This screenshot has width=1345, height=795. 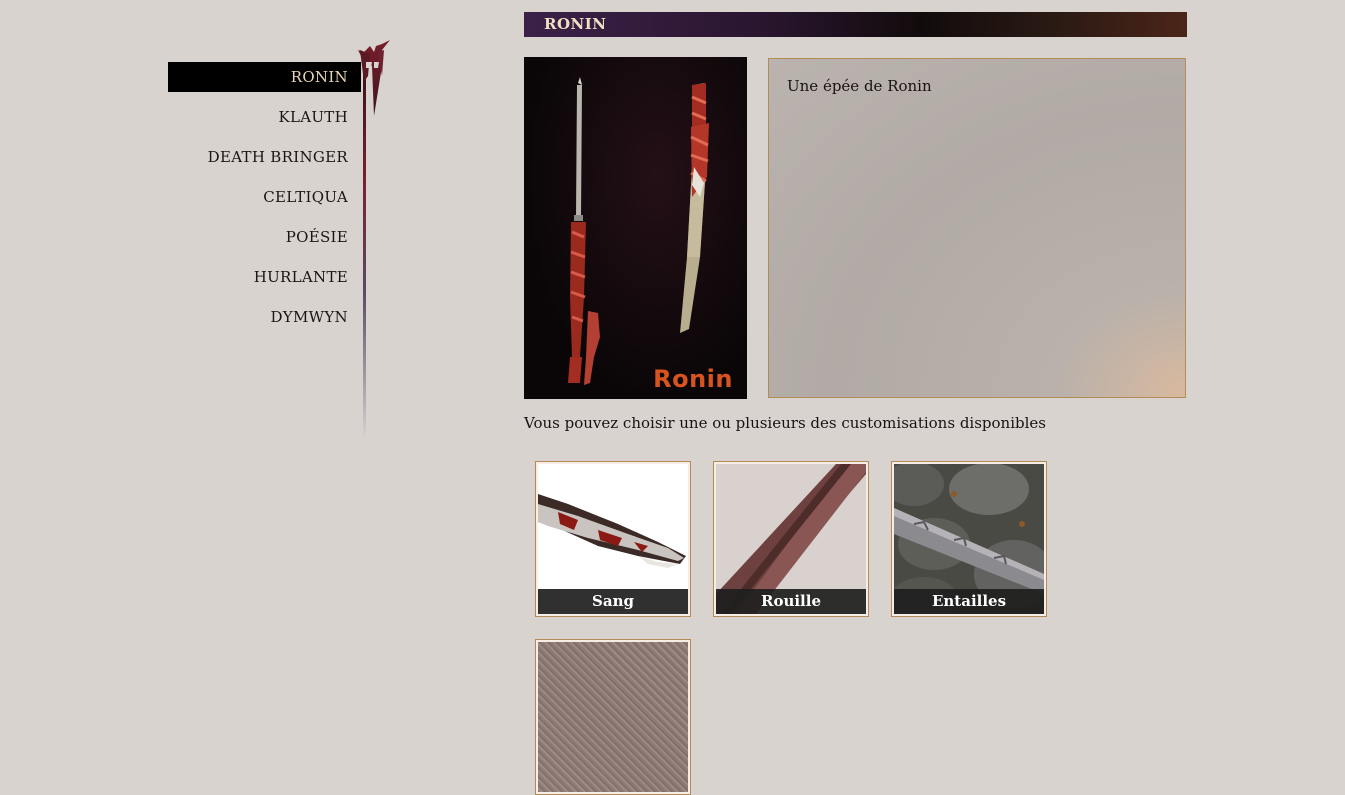 I want to click on sidebar-item-death-bringer: DEATH BRINGER, so click(x=264, y=157).